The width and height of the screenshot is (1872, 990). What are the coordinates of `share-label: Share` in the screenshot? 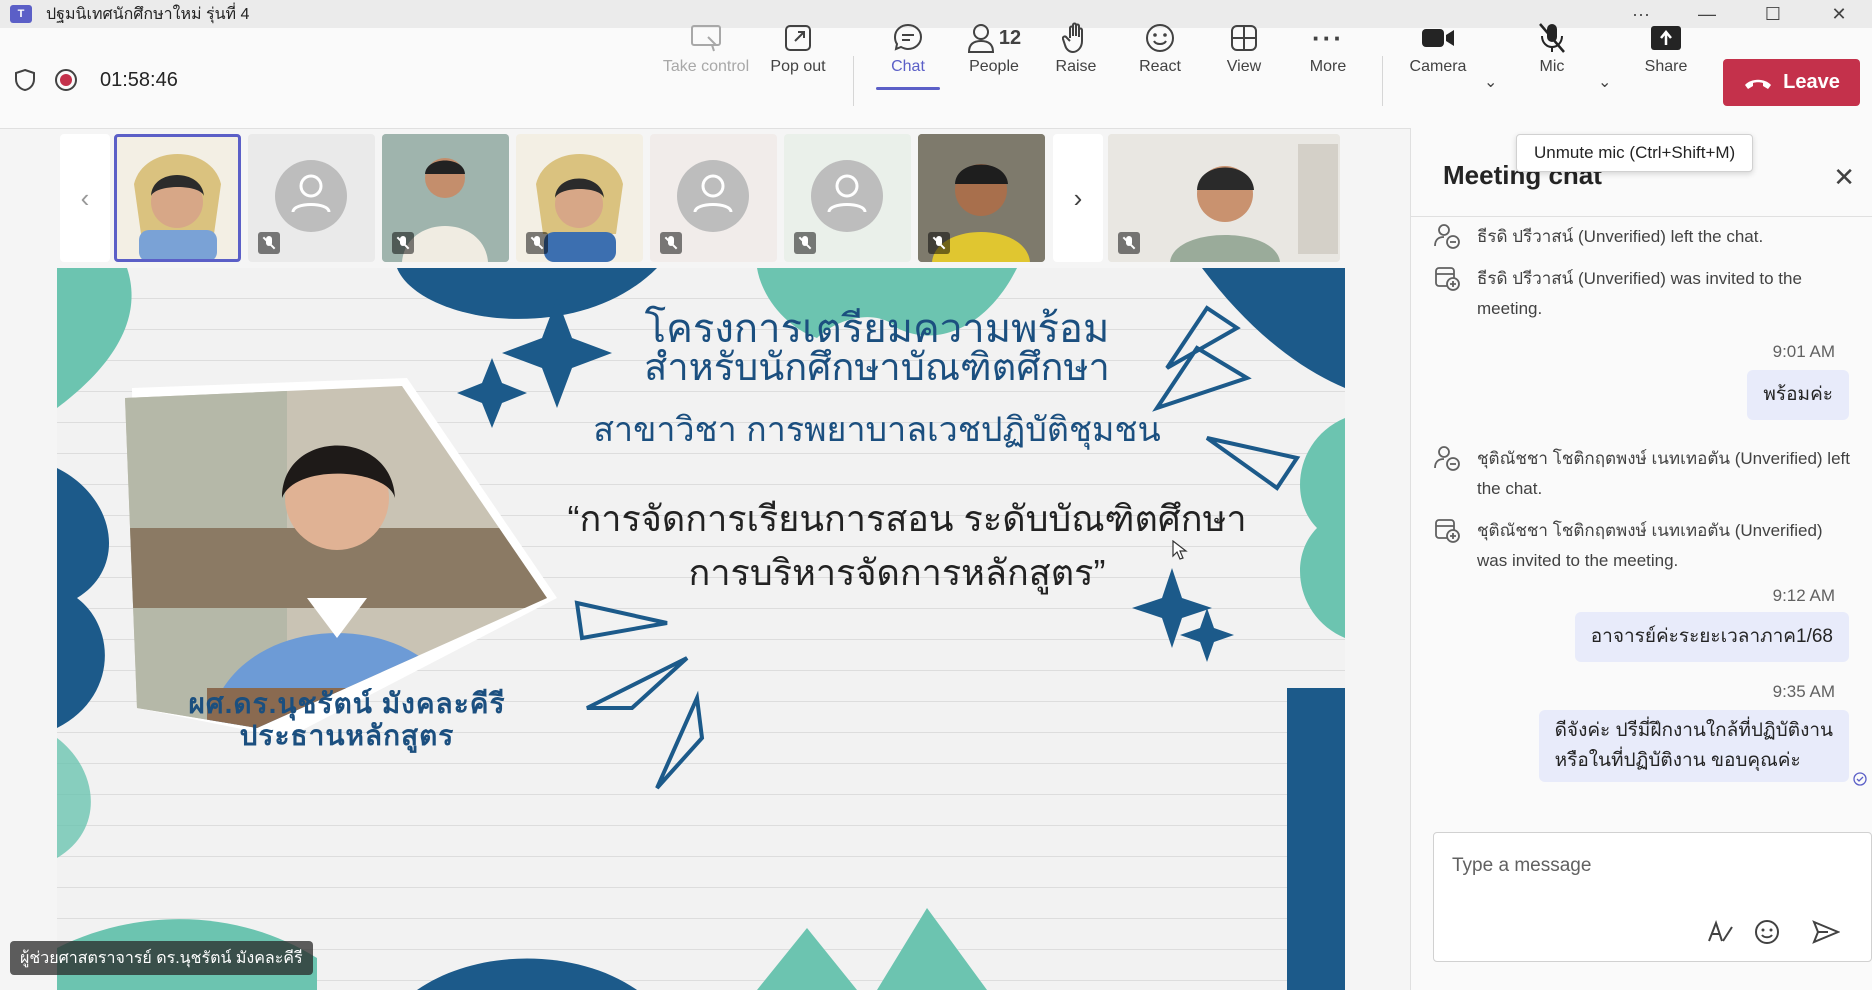 It's located at (1666, 66).